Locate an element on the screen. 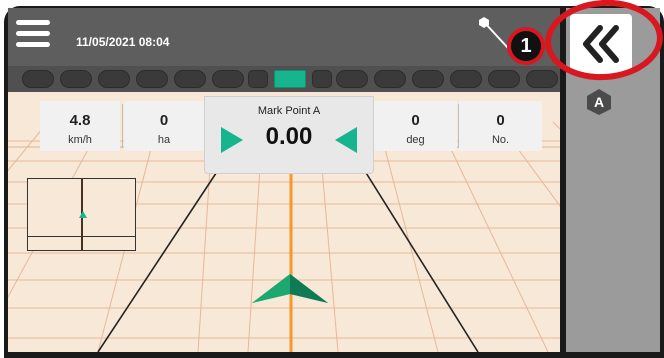 This screenshot has width=664, height=358. area-readout: 0 ha is located at coordinates (164, 126).